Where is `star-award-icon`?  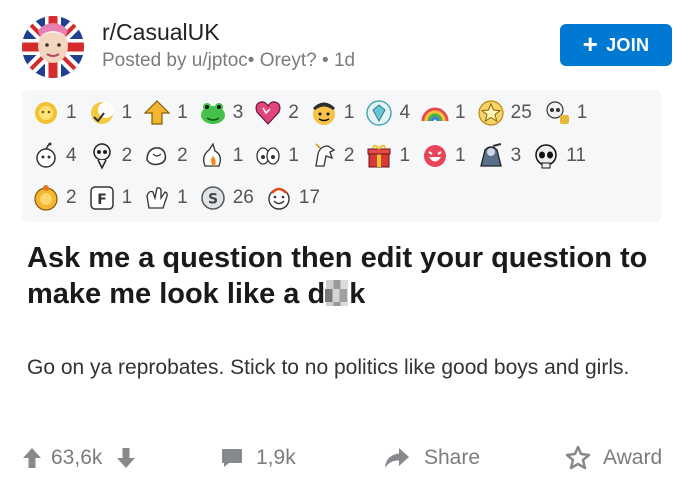
star-award-icon is located at coordinates (491, 113).